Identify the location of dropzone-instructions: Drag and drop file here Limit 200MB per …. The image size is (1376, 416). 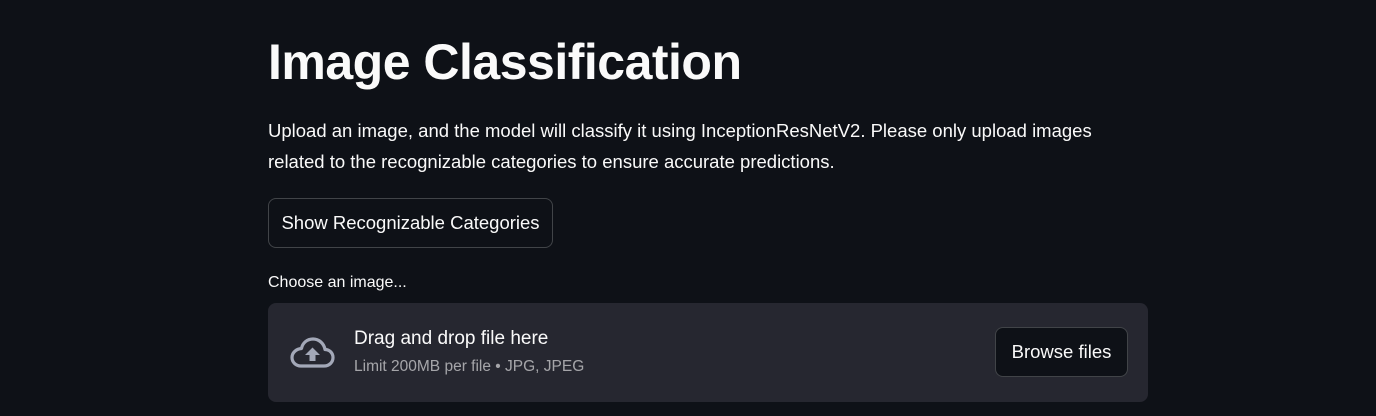
(469, 351).